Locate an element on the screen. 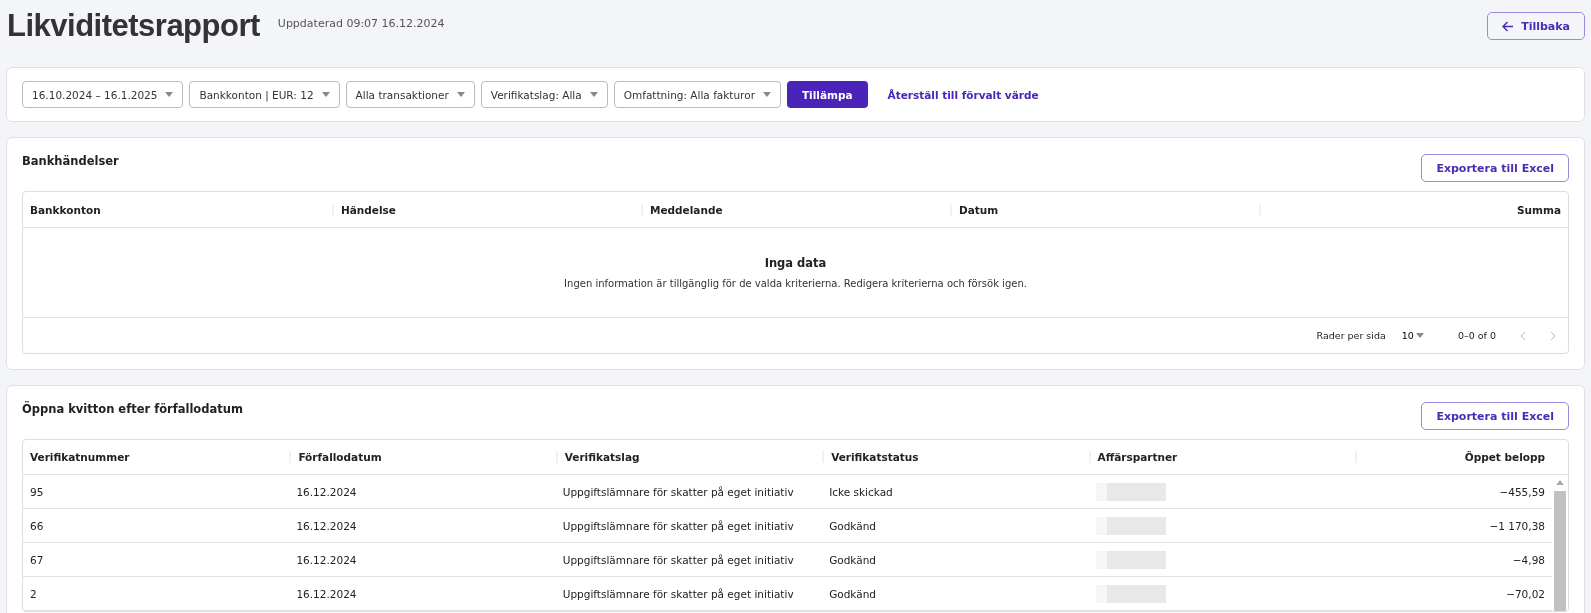 Image resolution: width=1591 pixels, height=613 pixels. rows-per-page-label: Rader per sida is located at coordinates (1351, 335).